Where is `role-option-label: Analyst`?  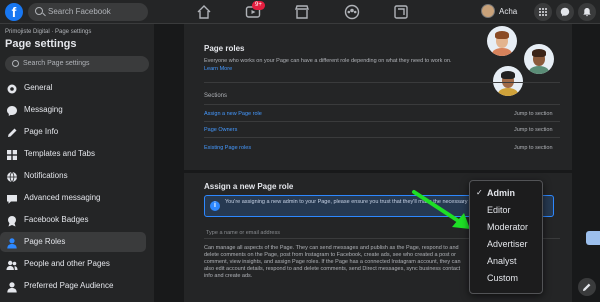
role-option-label: Analyst is located at coordinates (502, 261).